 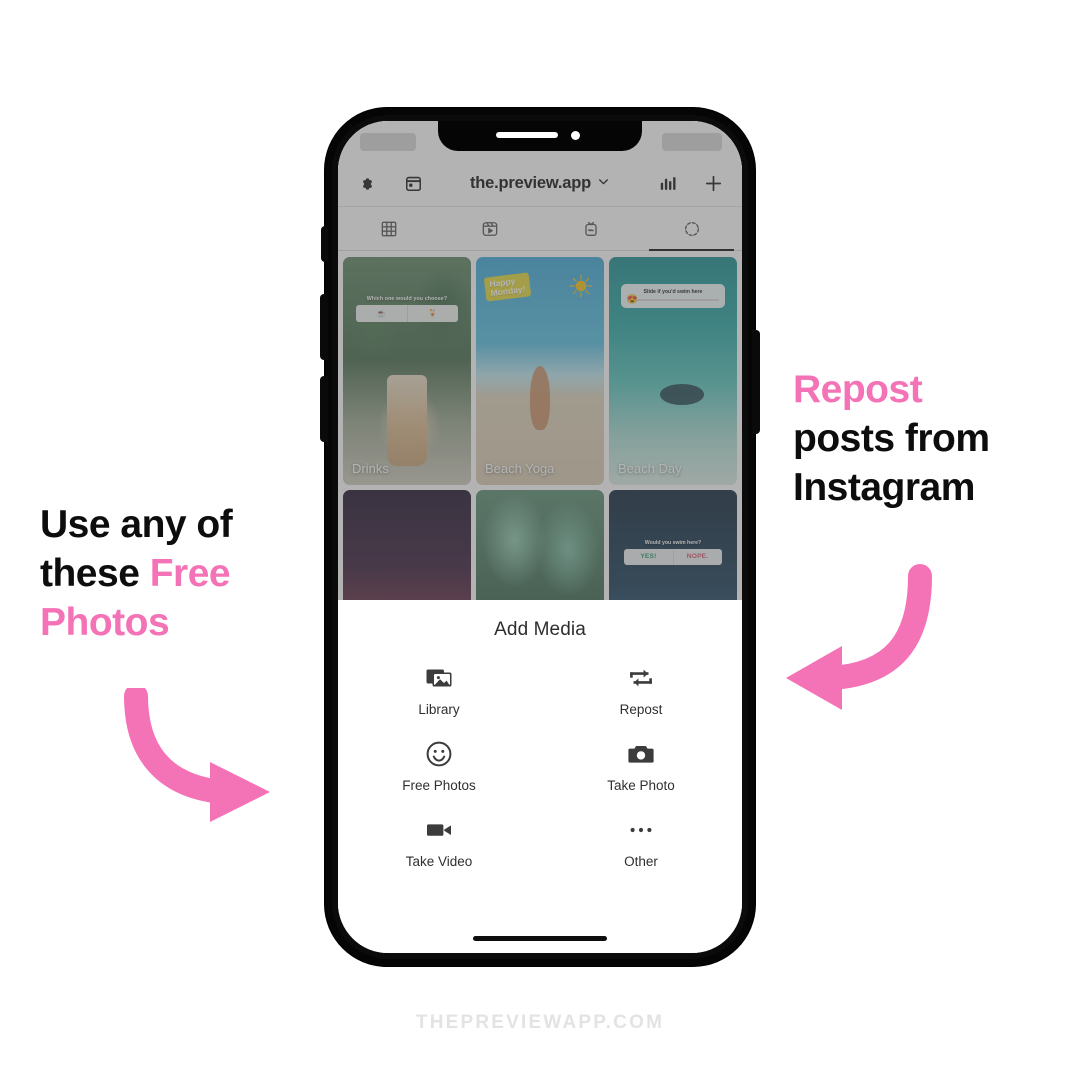 I want to click on sheet-option-take-video: Take Video, so click(x=439, y=842).